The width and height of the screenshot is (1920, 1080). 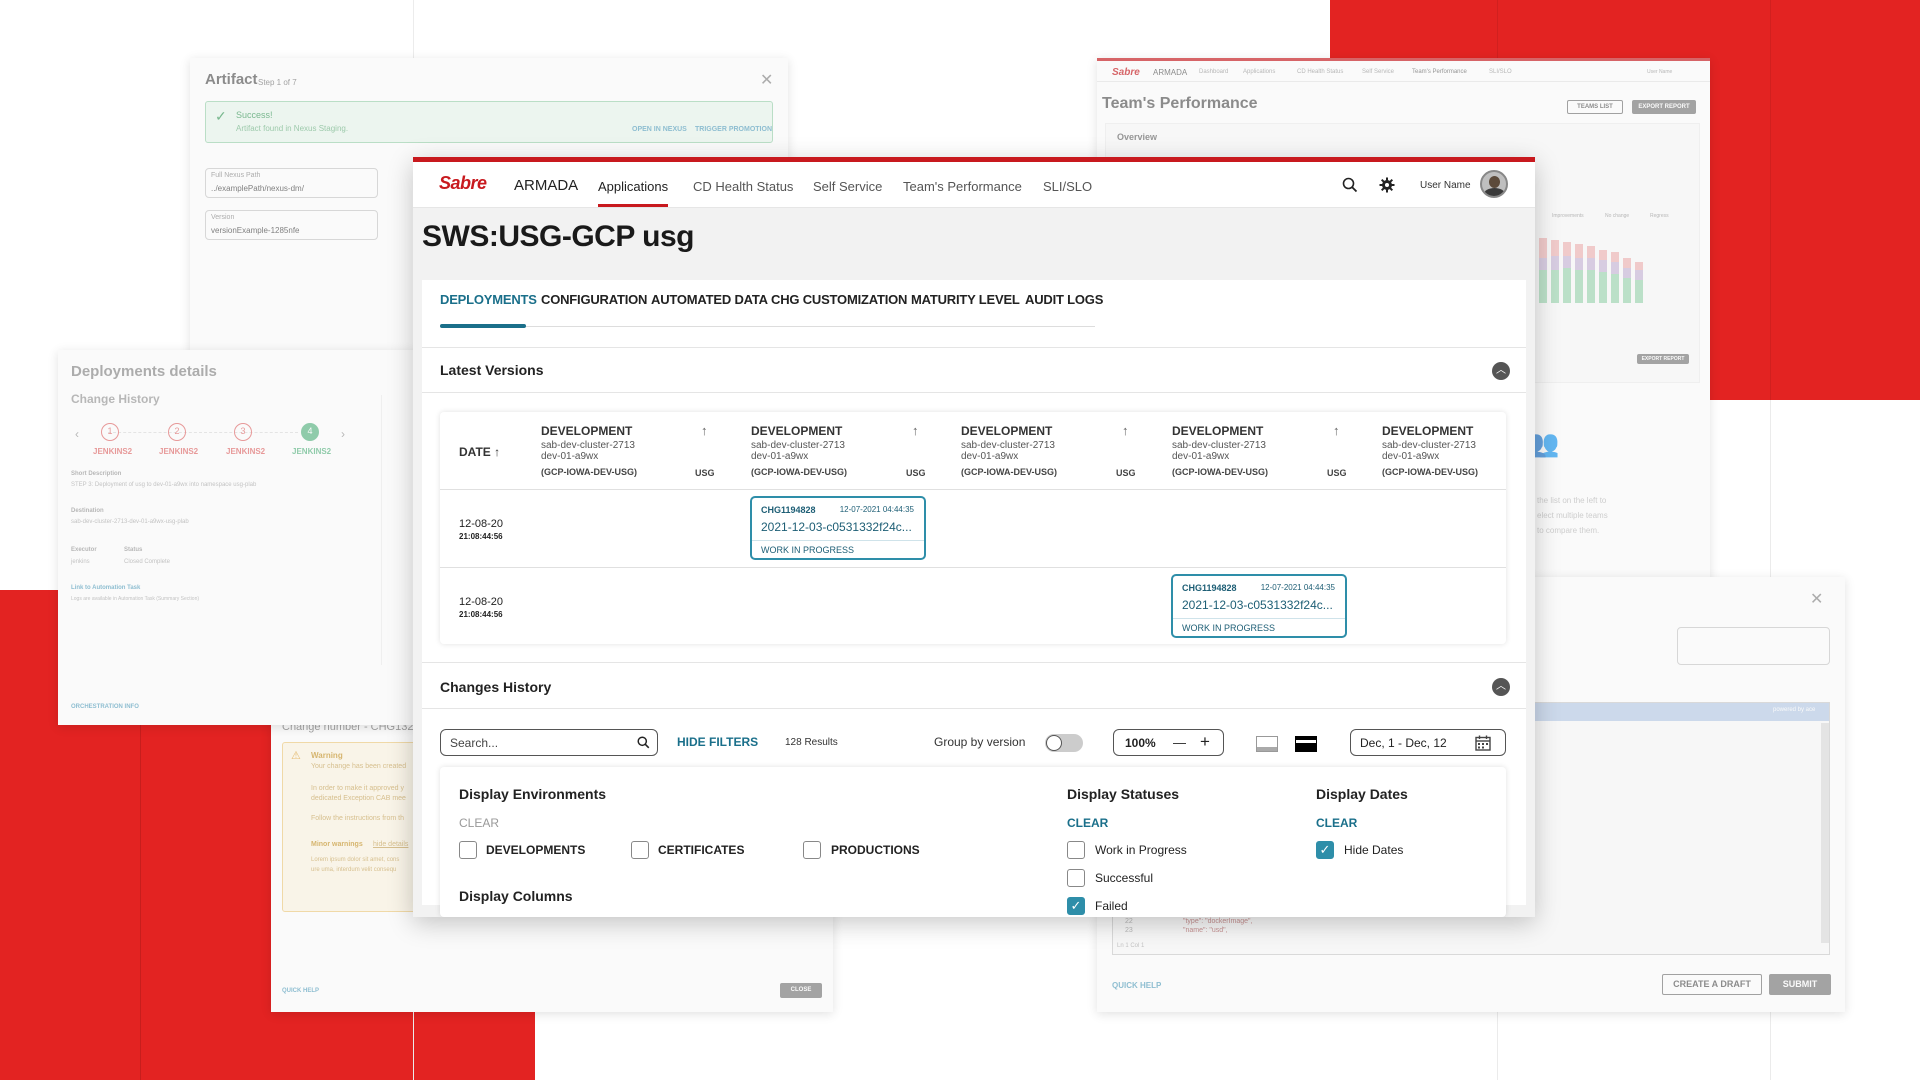 What do you see at coordinates (113, 451) in the screenshot?
I see `step-label: JENKINS2` at bounding box center [113, 451].